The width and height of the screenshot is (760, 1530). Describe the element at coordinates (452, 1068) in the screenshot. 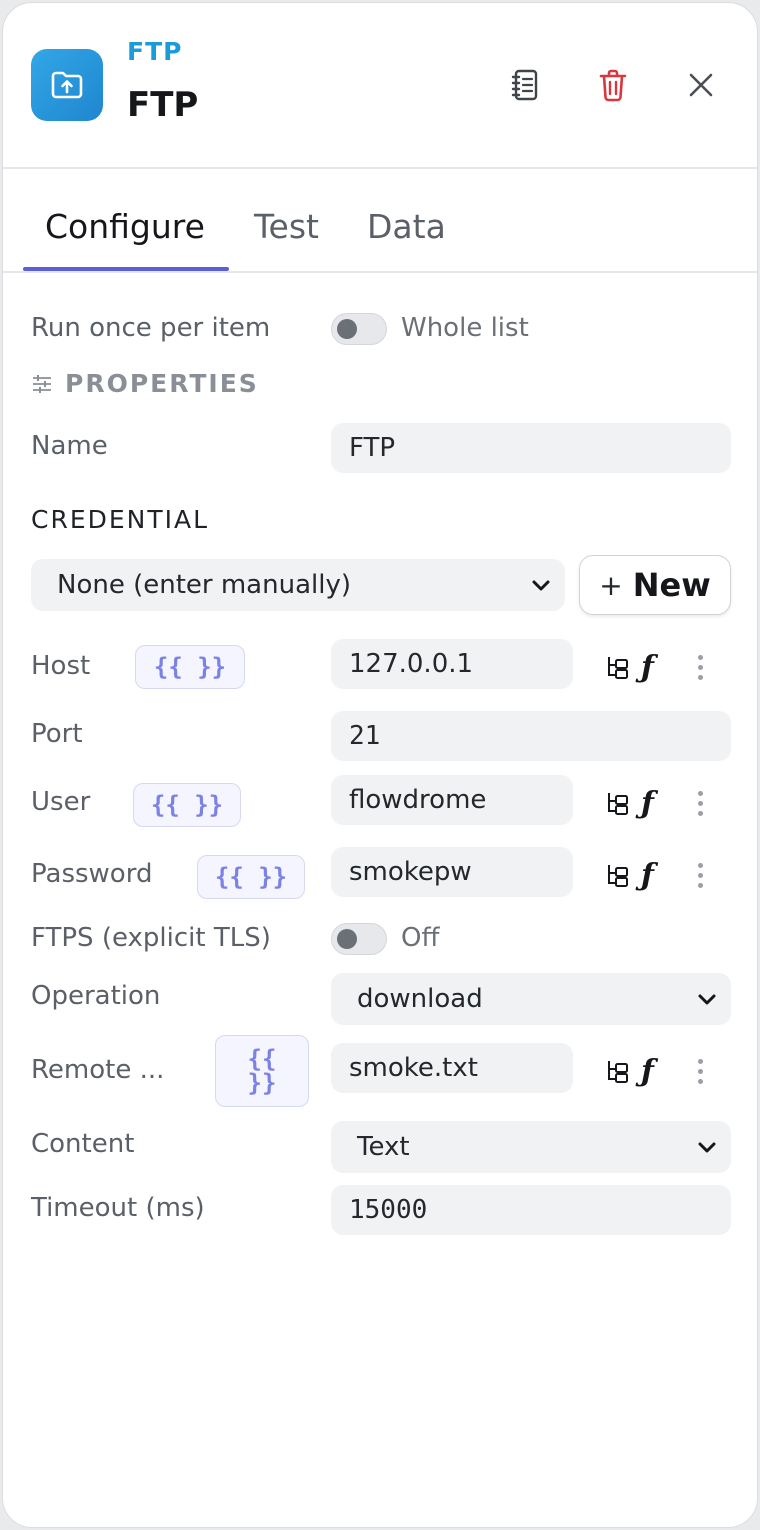

I see `remote-path-input: smoke.txt` at that location.